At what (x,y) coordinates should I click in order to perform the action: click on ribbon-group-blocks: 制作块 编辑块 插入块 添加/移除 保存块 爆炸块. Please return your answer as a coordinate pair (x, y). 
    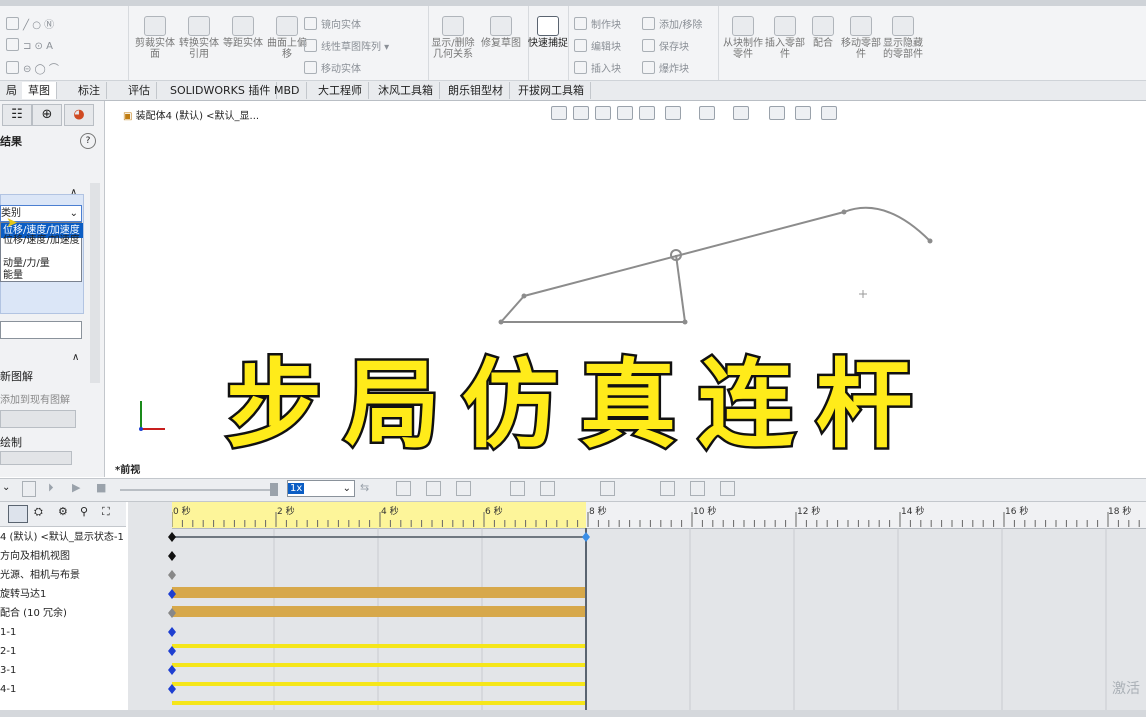
    Looking at the image, I should click on (643, 43).